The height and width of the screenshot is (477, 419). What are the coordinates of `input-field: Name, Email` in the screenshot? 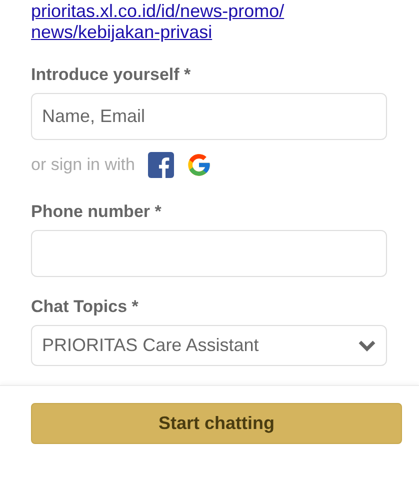 It's located at (209, 116).